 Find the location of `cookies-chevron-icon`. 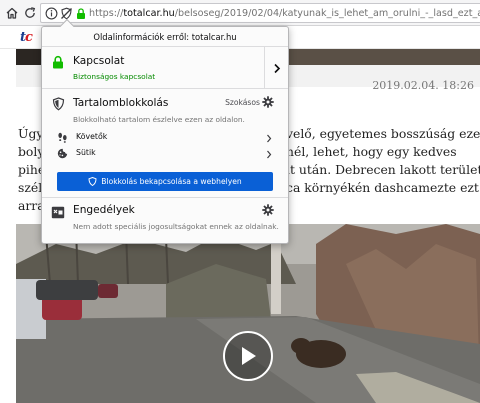

cookies-chevron-icon is located at coordinates (269, 154).